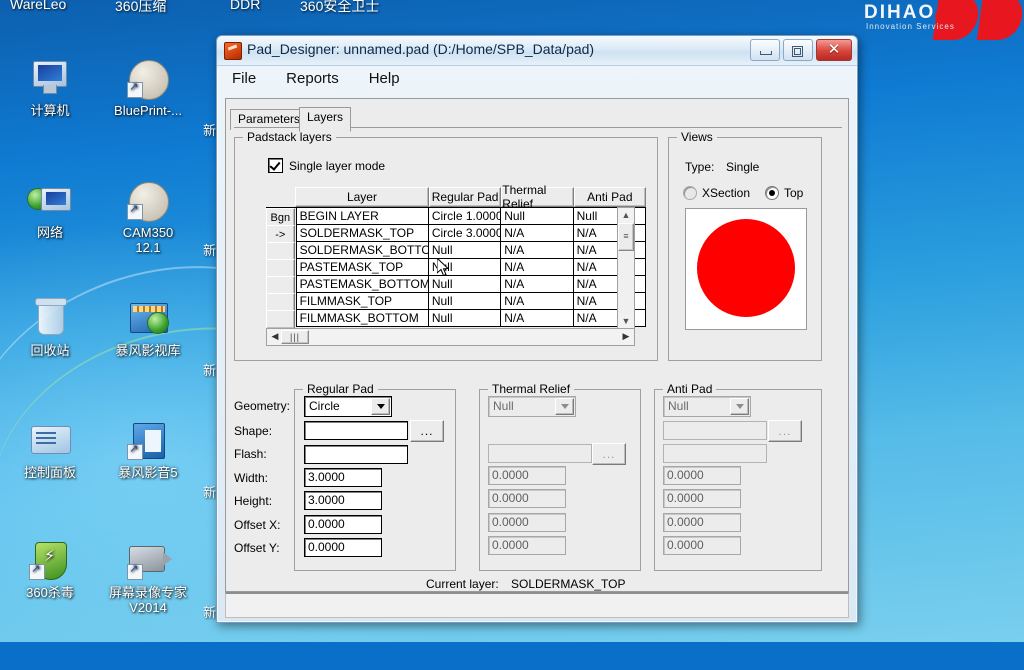 Image resolution: width=1024 pixels, height=670 pixels. I want to click on single-layer-mode-label: Single layer mode, so click(337, 165).